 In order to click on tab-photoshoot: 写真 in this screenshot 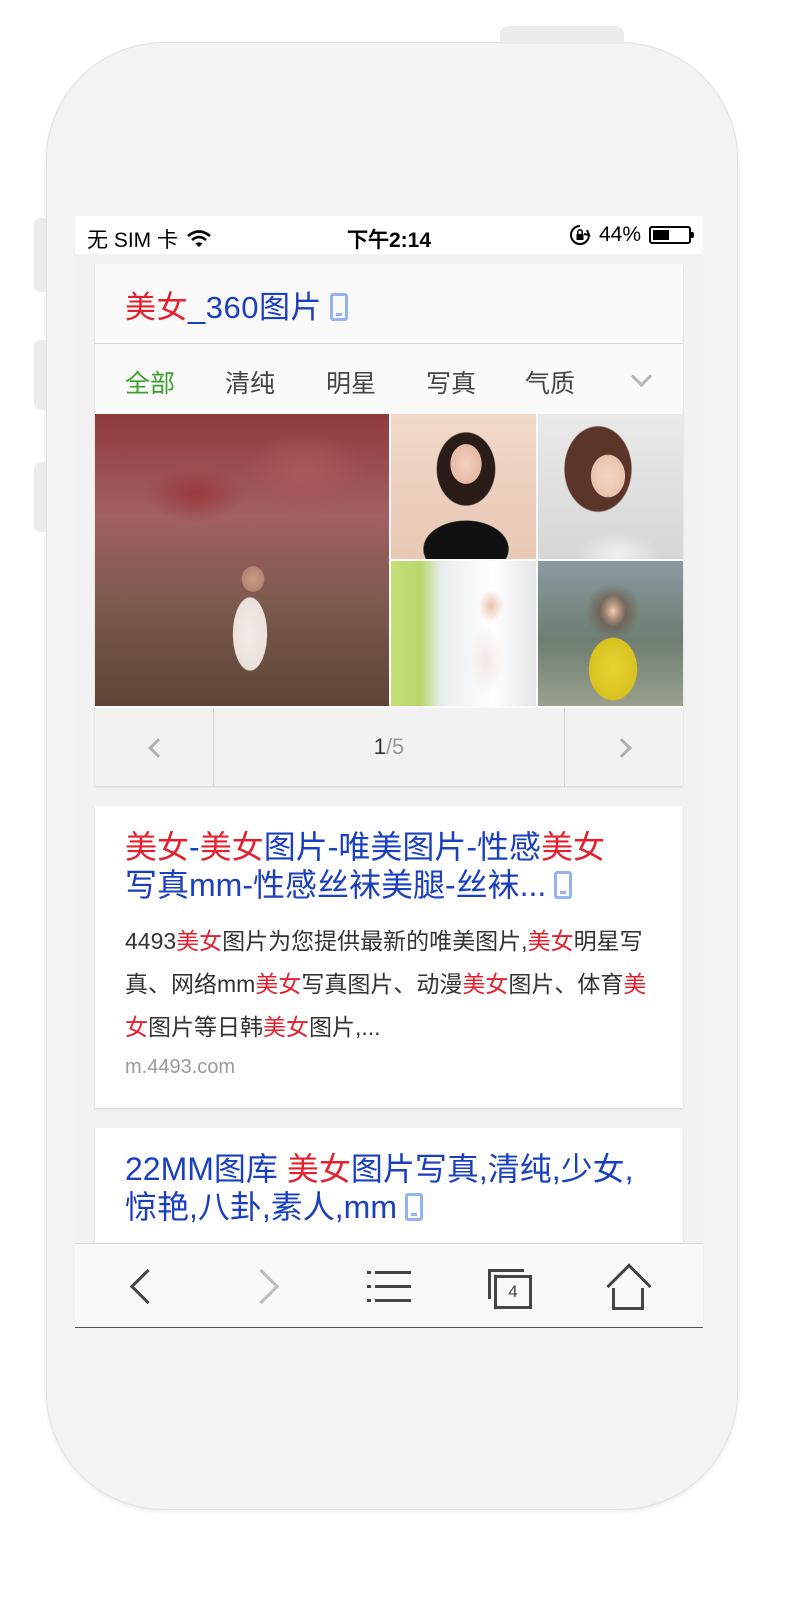, I will do `click(451, 382)`.